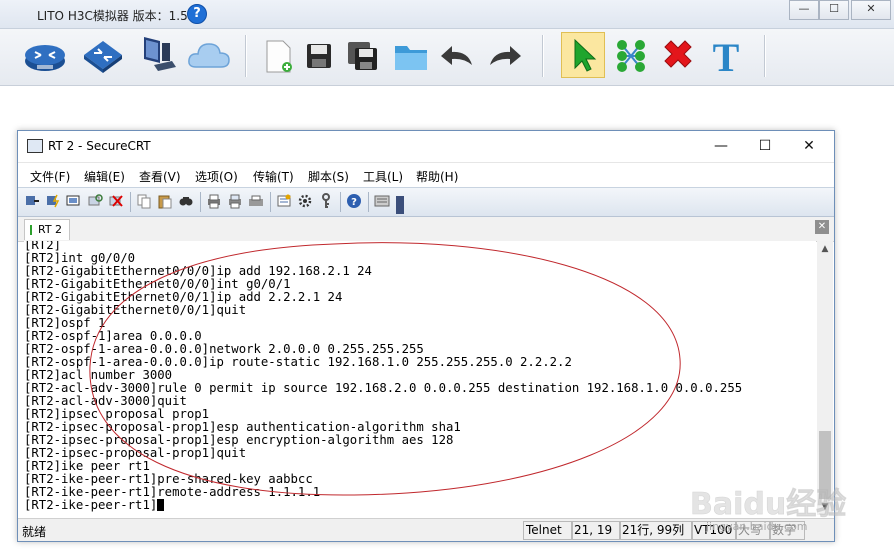 This screenshot has width=894, height=560. Describe the element at coordinates (326, 201) in the screenshot. I see `key-icon` at that location.